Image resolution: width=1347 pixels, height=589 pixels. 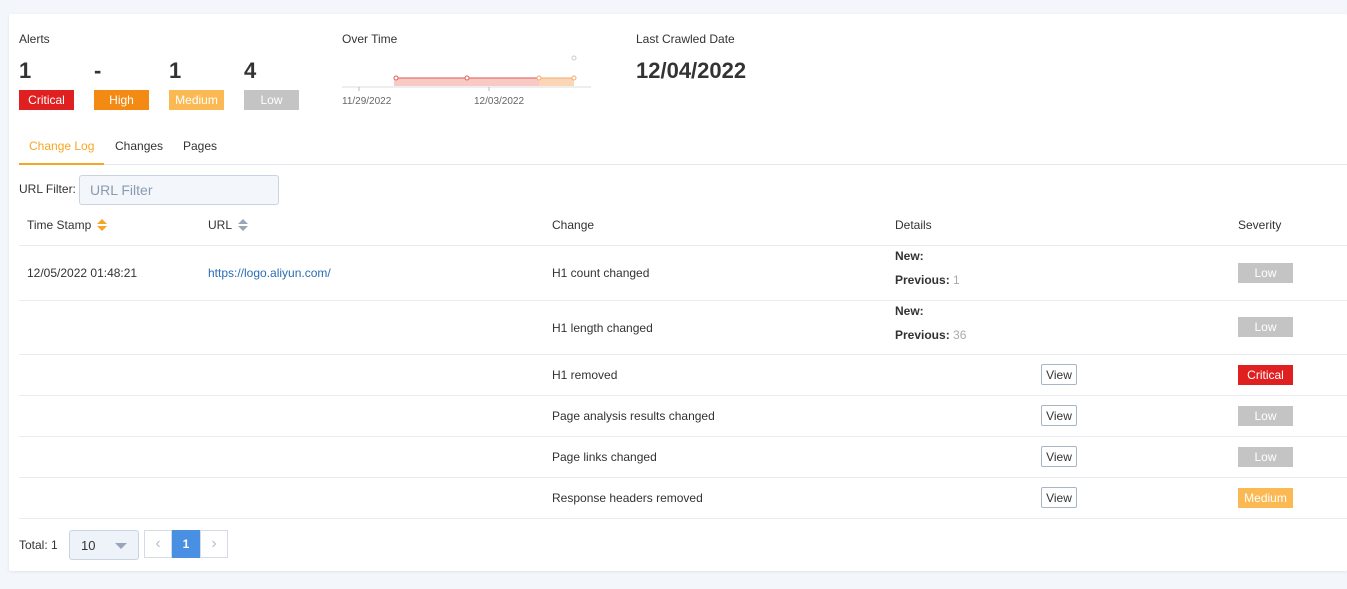 I want to click on header-divider, so click(x=683, y=245).